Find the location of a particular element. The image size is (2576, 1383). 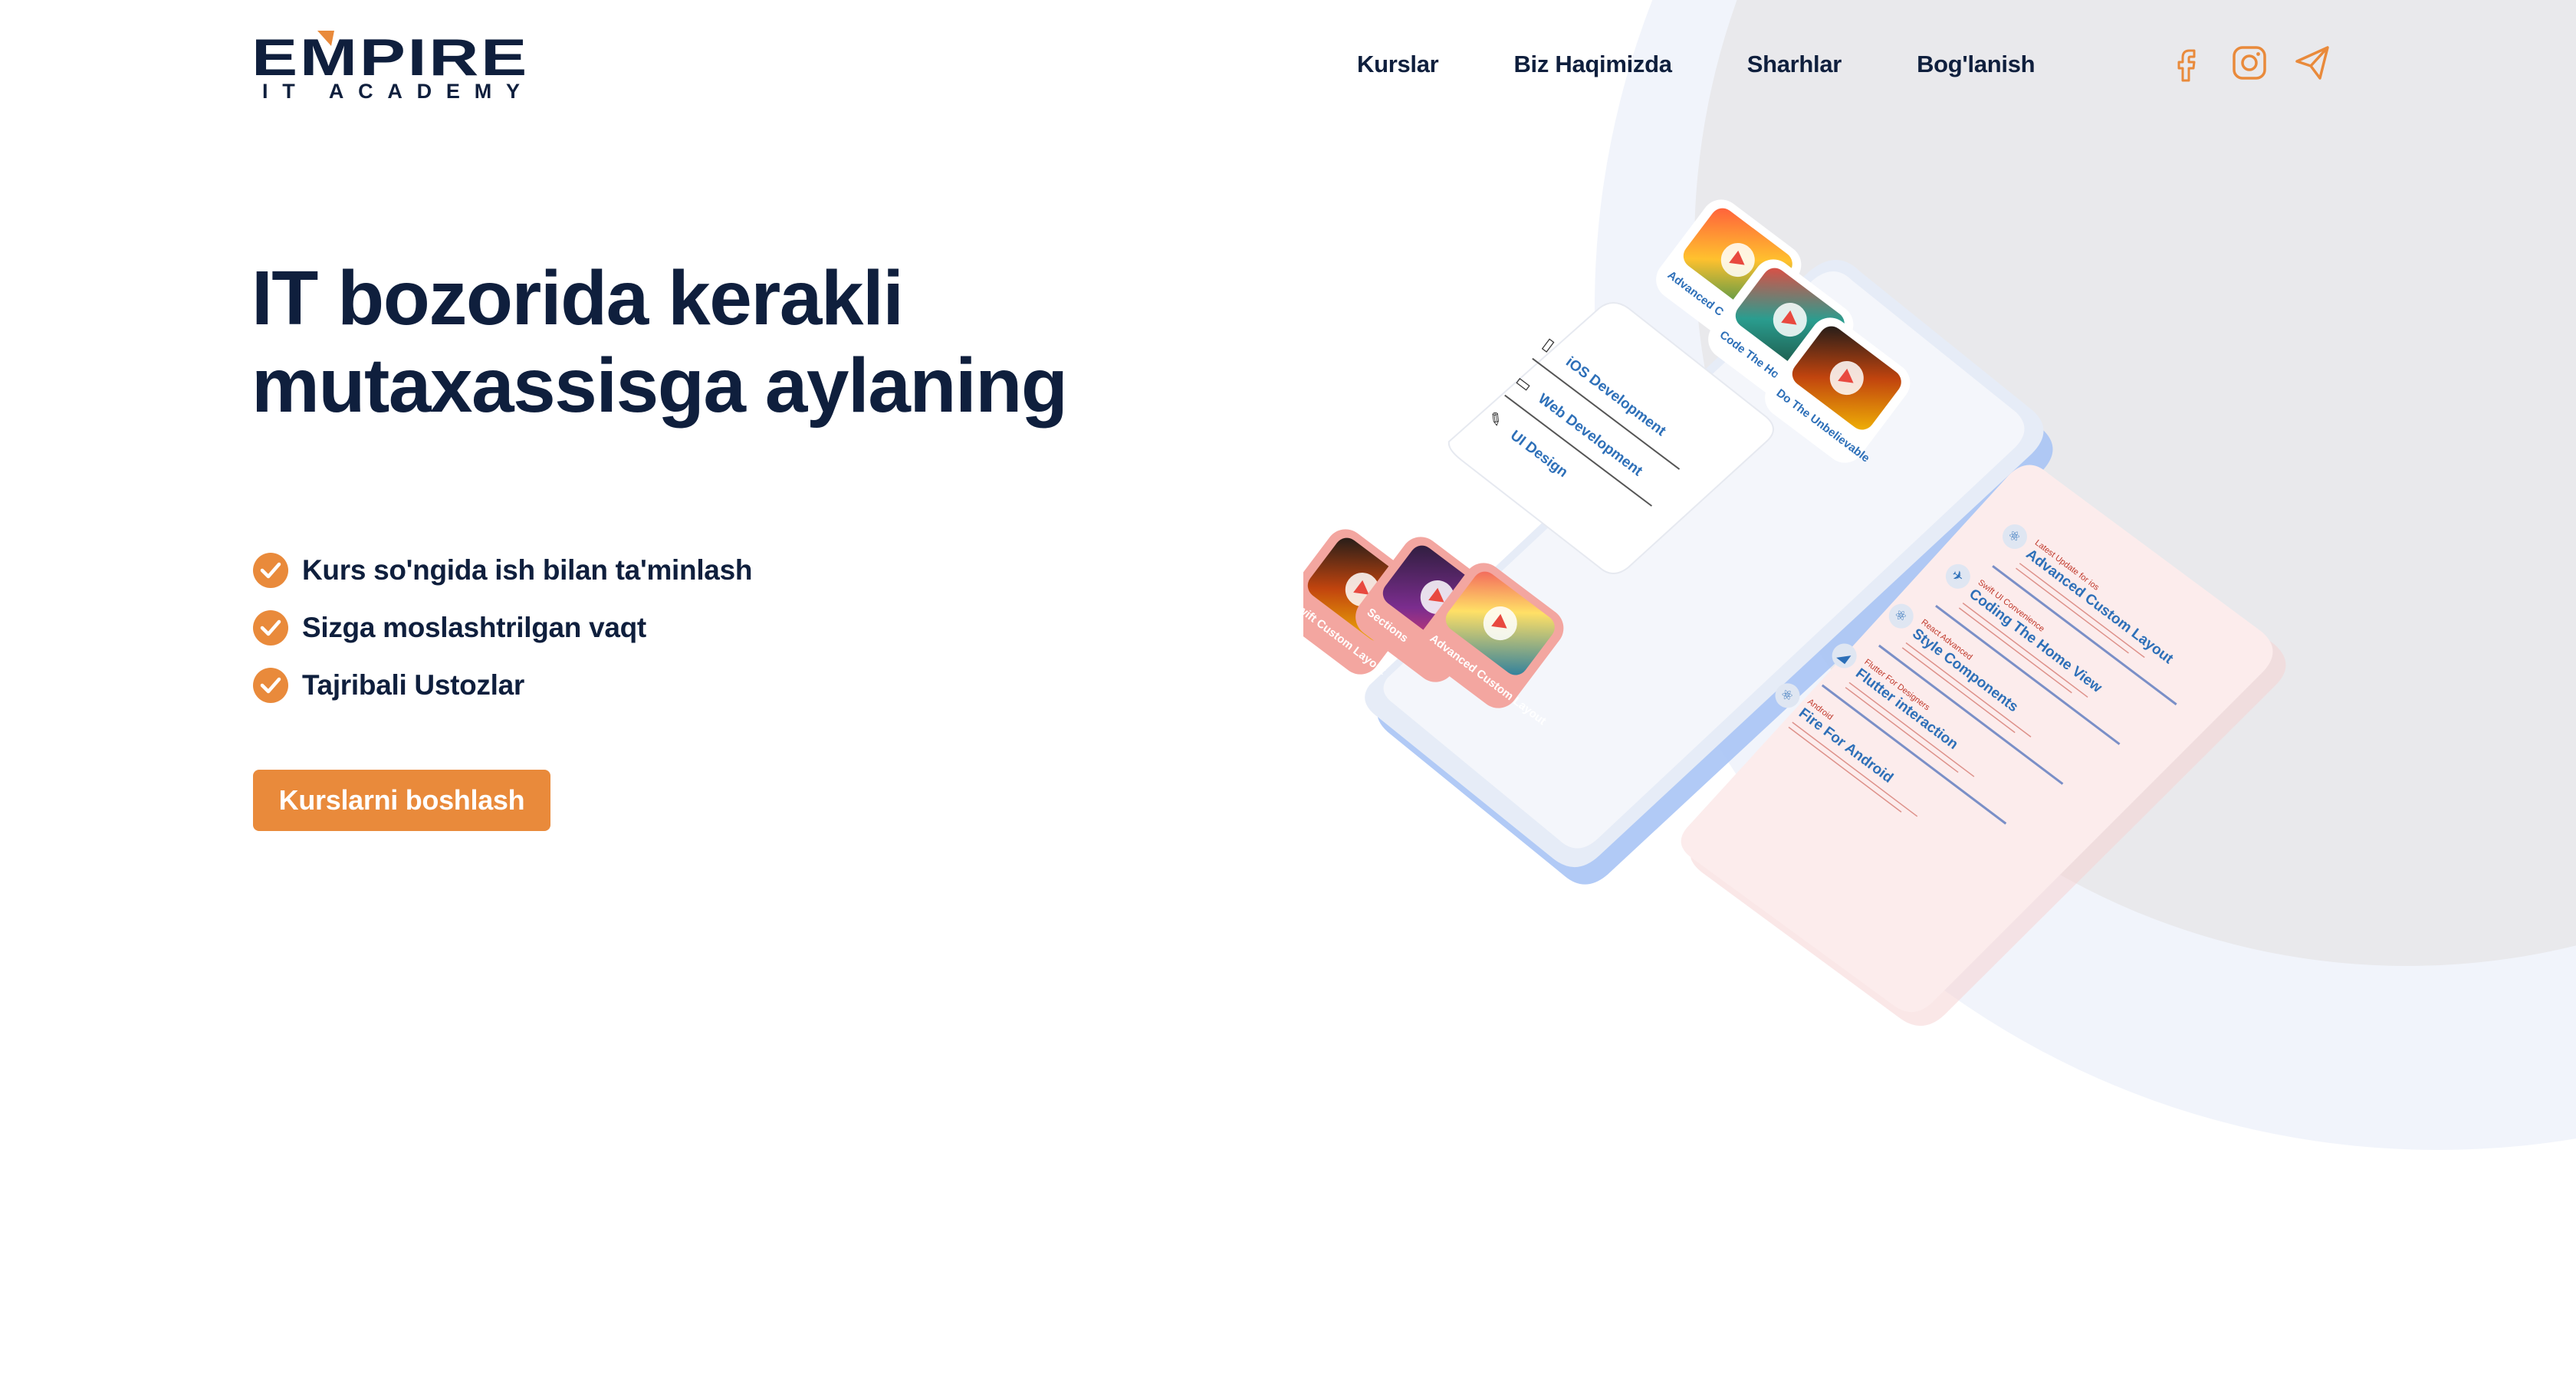

facebook-icon is located at coordinates (2186, 63).